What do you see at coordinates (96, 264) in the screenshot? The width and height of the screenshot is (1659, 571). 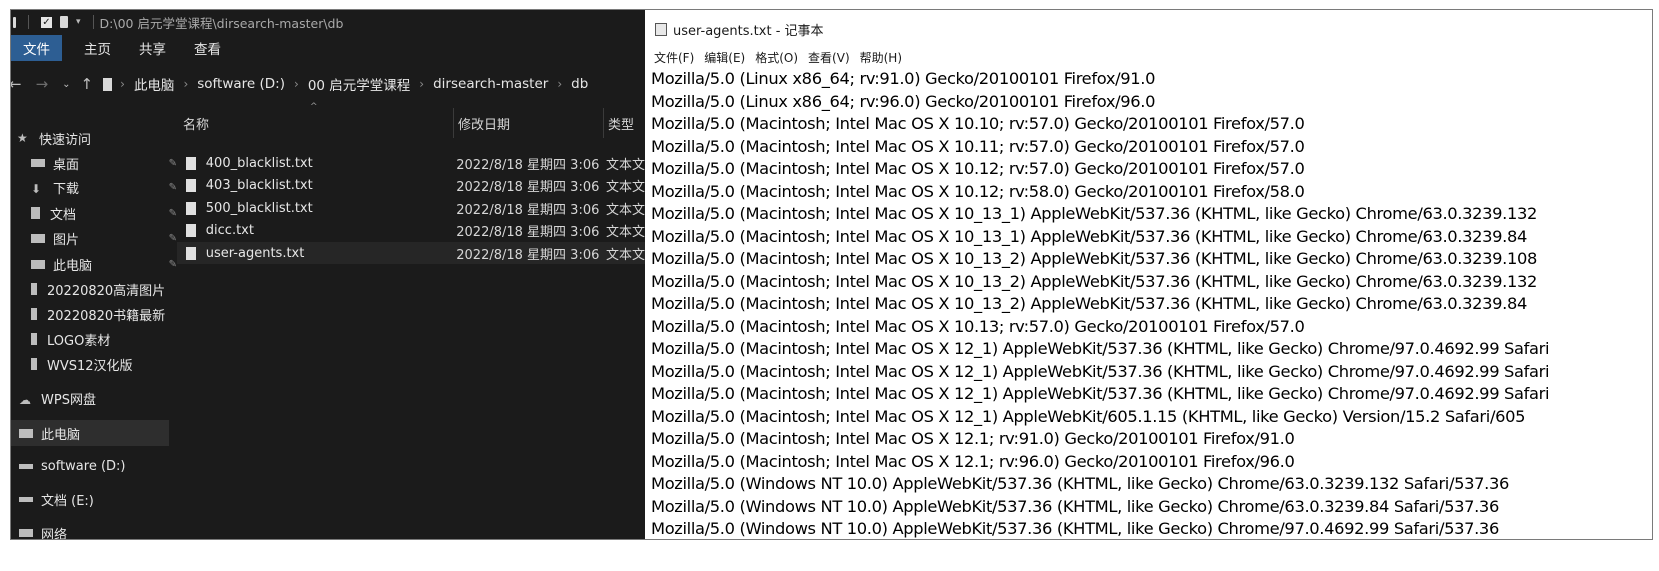 I see `sidebar-item-this-pc-pinned: 此电脑 ✎` at bounding box center [96, 264].